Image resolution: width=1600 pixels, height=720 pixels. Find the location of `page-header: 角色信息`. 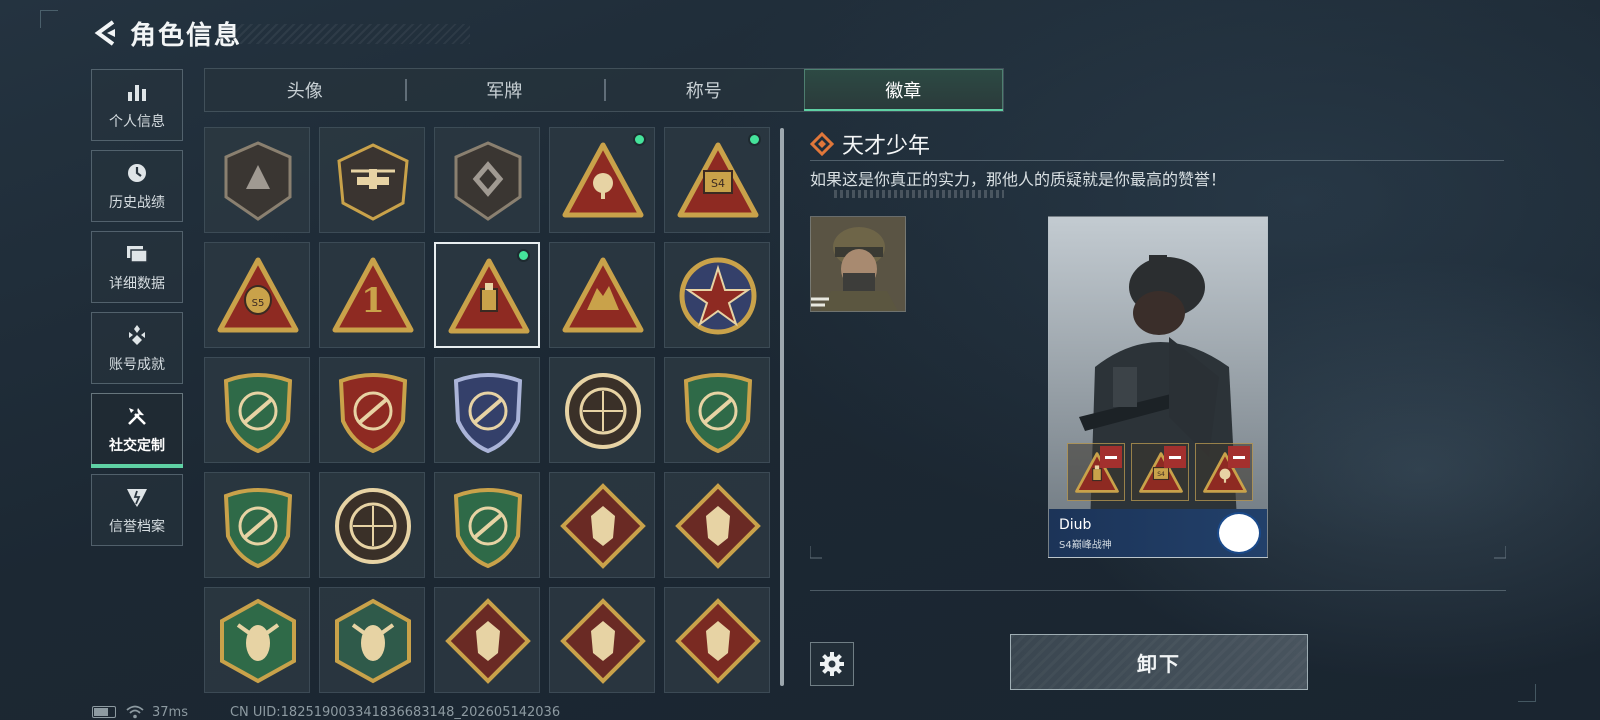

page-header: 角色信息 is located at coordinates (280, 33).